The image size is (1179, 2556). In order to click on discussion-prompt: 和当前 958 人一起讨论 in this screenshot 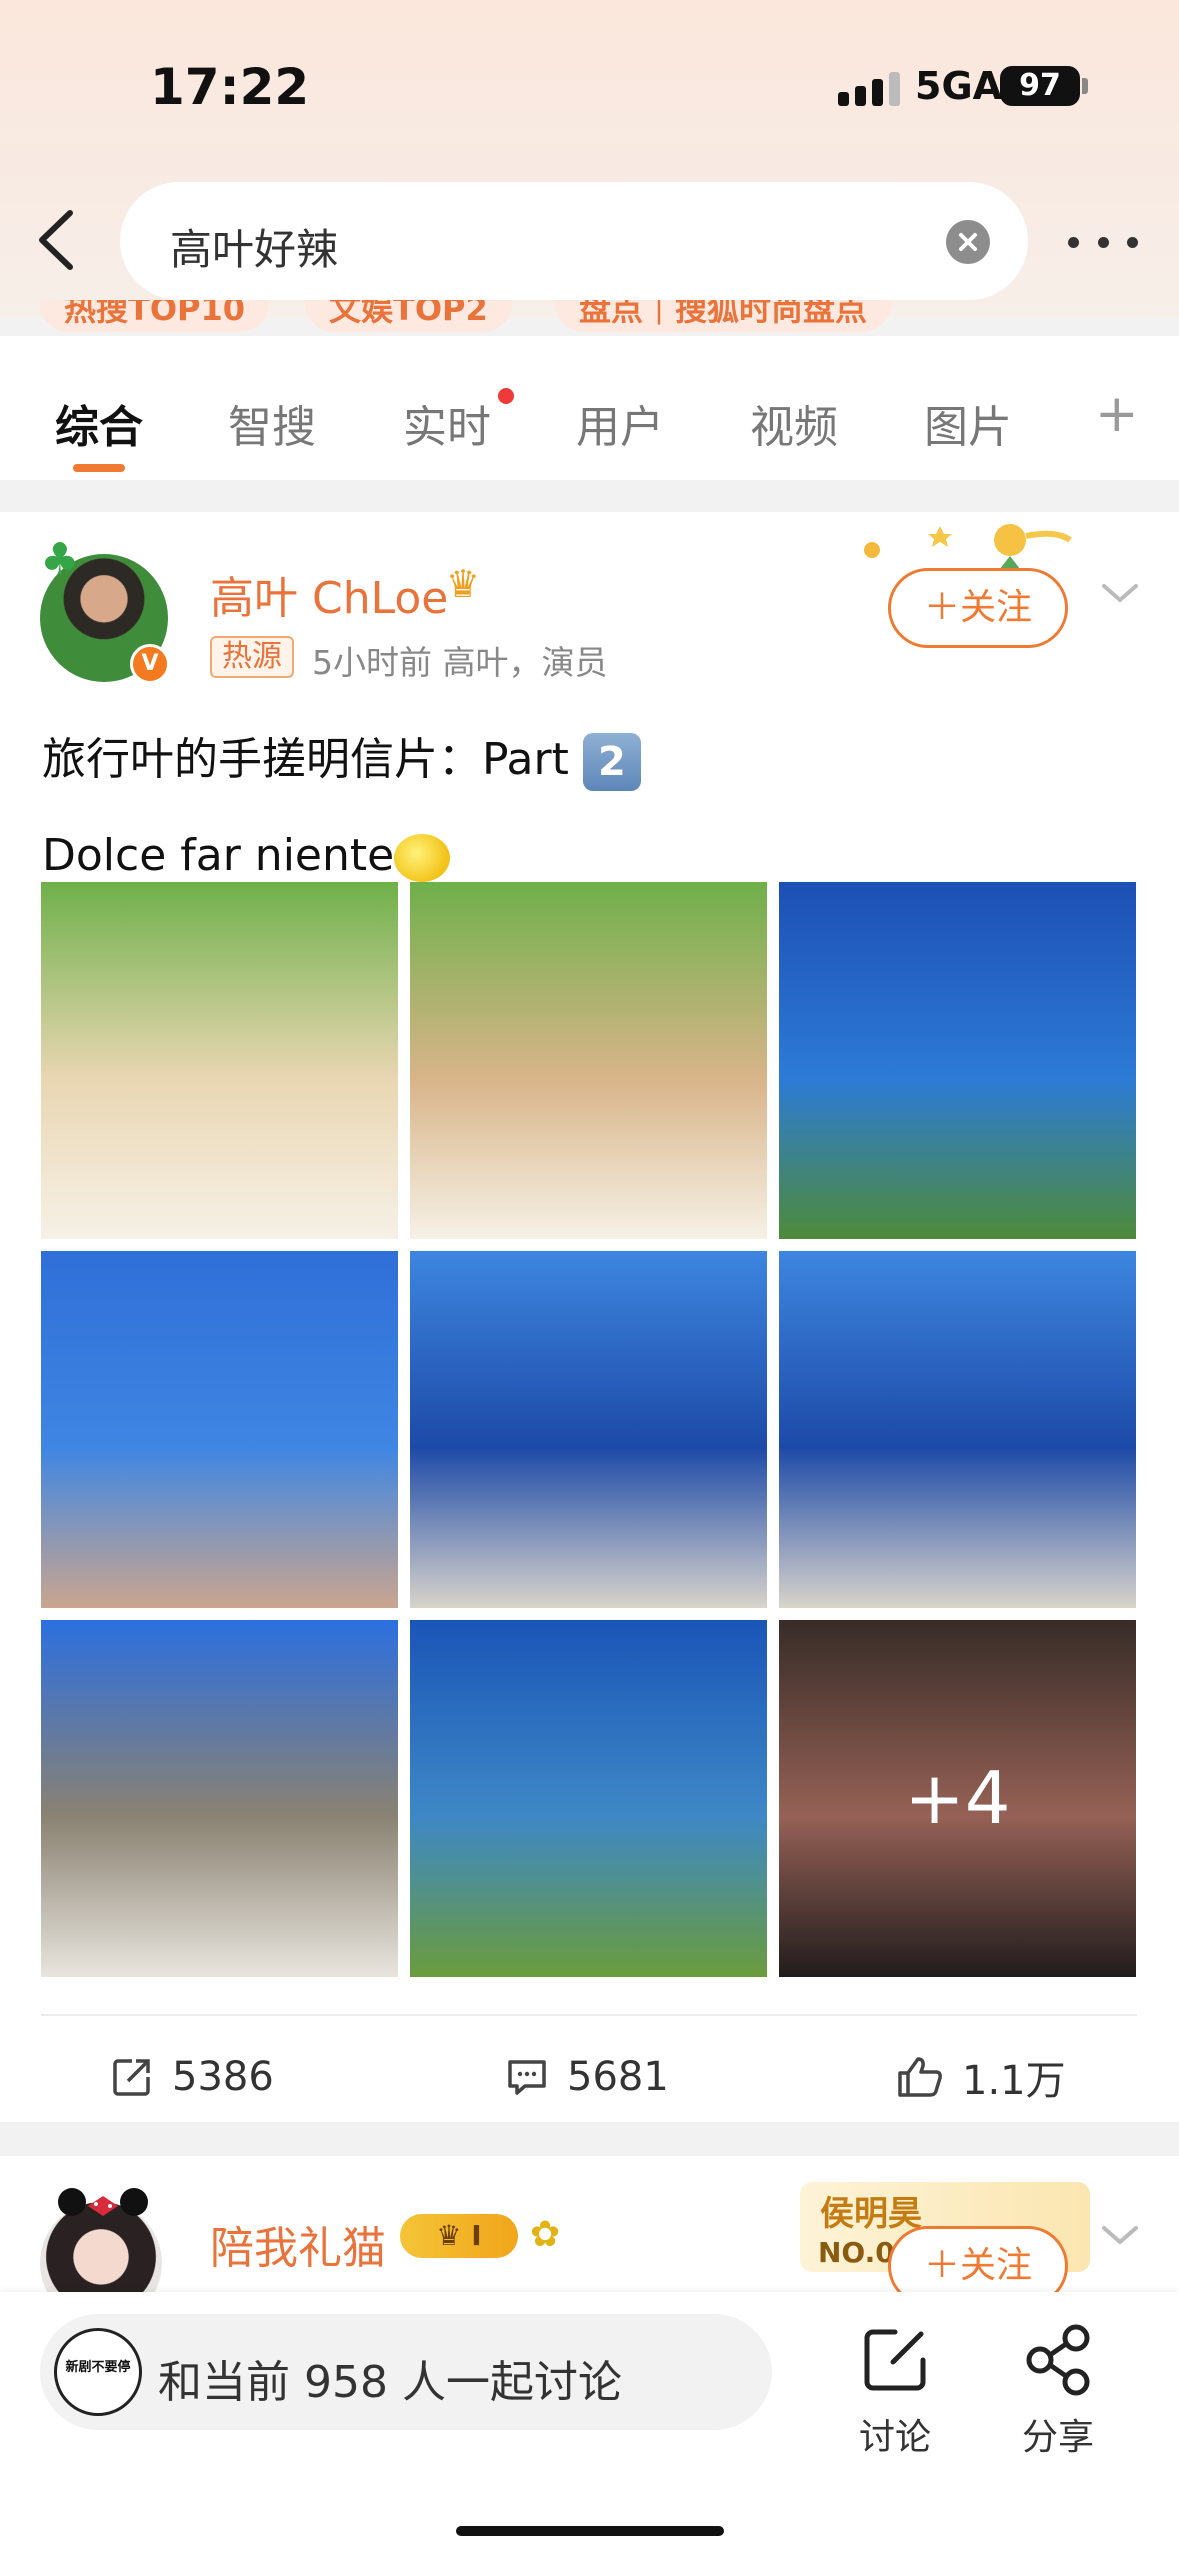, I will do `click(390, 2382)`.